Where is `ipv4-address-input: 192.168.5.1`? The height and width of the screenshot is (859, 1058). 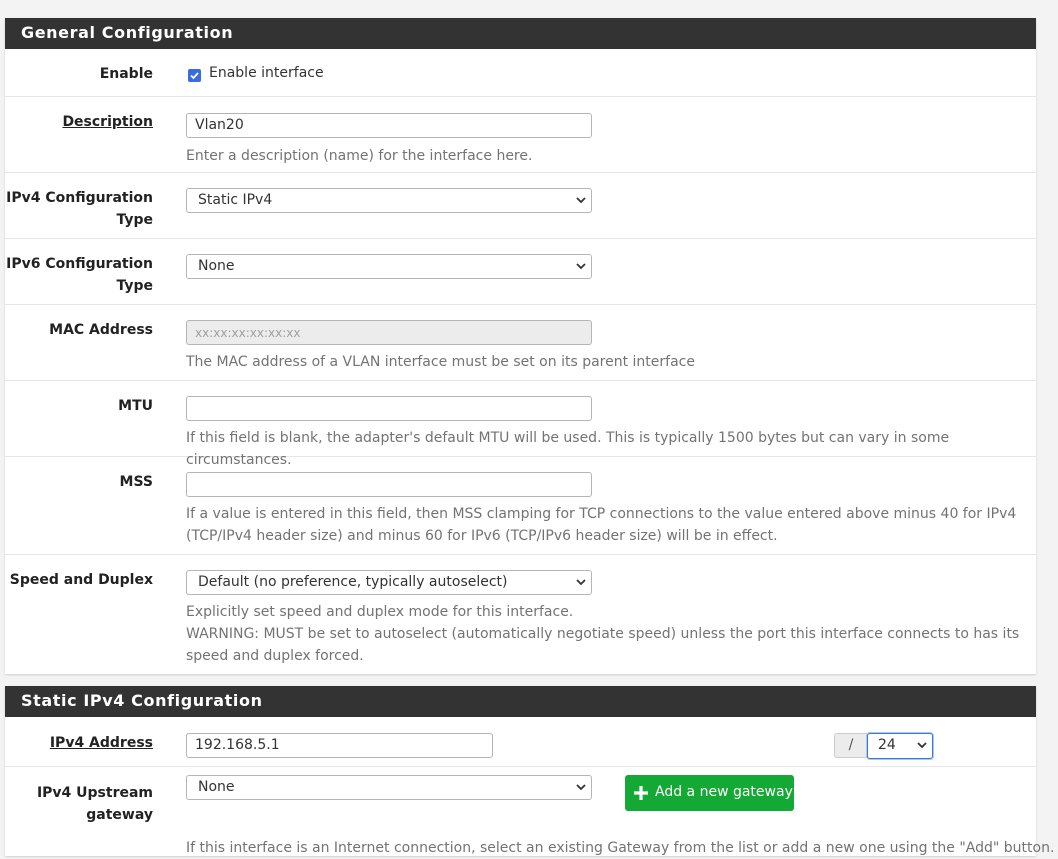
ipv4-address-input: 192.168.5.1 is located at coordinates (339, 745).